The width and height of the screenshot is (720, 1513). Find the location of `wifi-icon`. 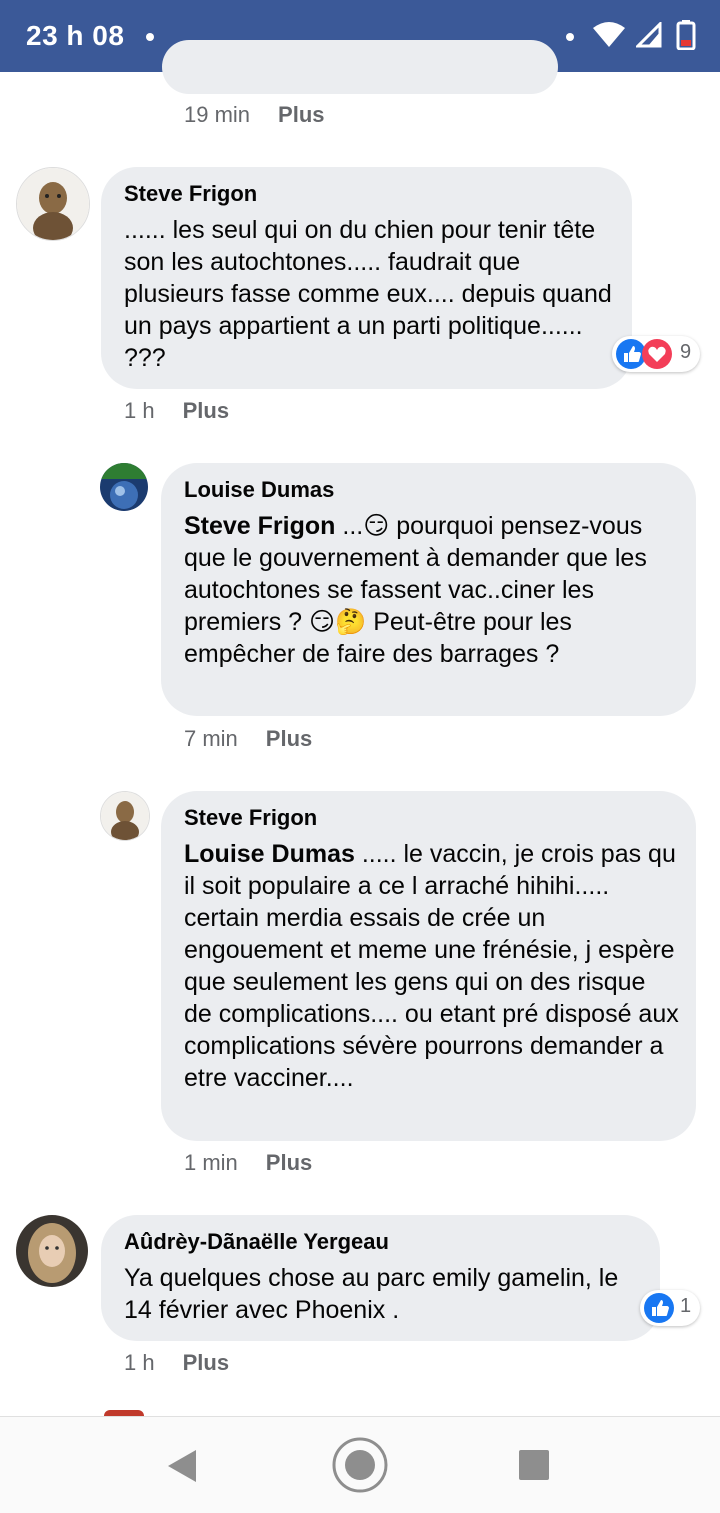

wifi-icon is located at coordinates (609, 34).